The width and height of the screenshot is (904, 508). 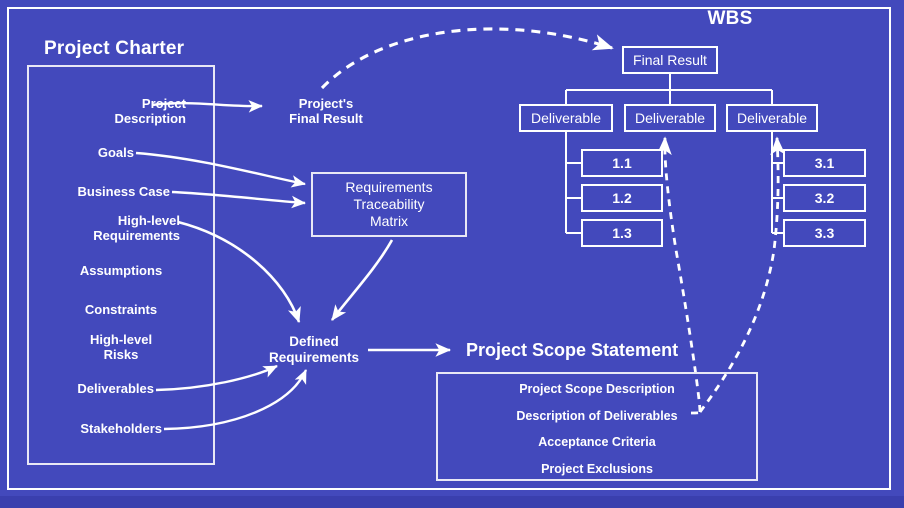 What do you see at coordinates (121, 270) in the screenshot?
I see `charter-item-assumptions: Assumptions` at bounding box center [121, 270].